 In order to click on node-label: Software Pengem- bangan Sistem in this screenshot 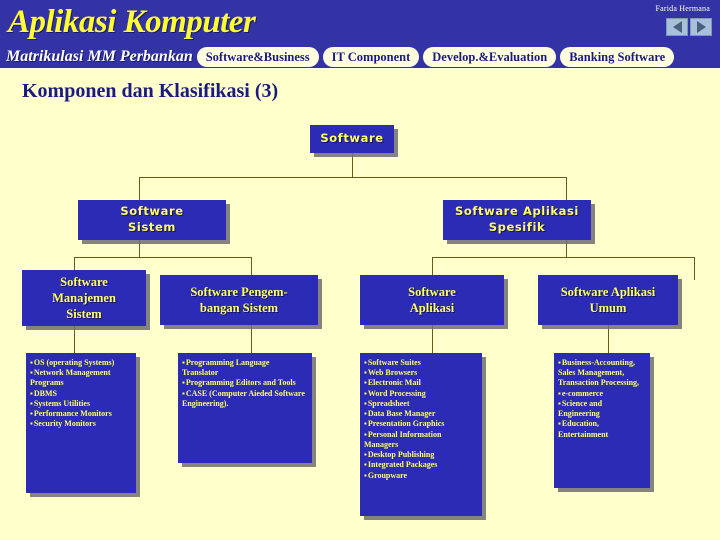, I will do `click(239, 299)`.